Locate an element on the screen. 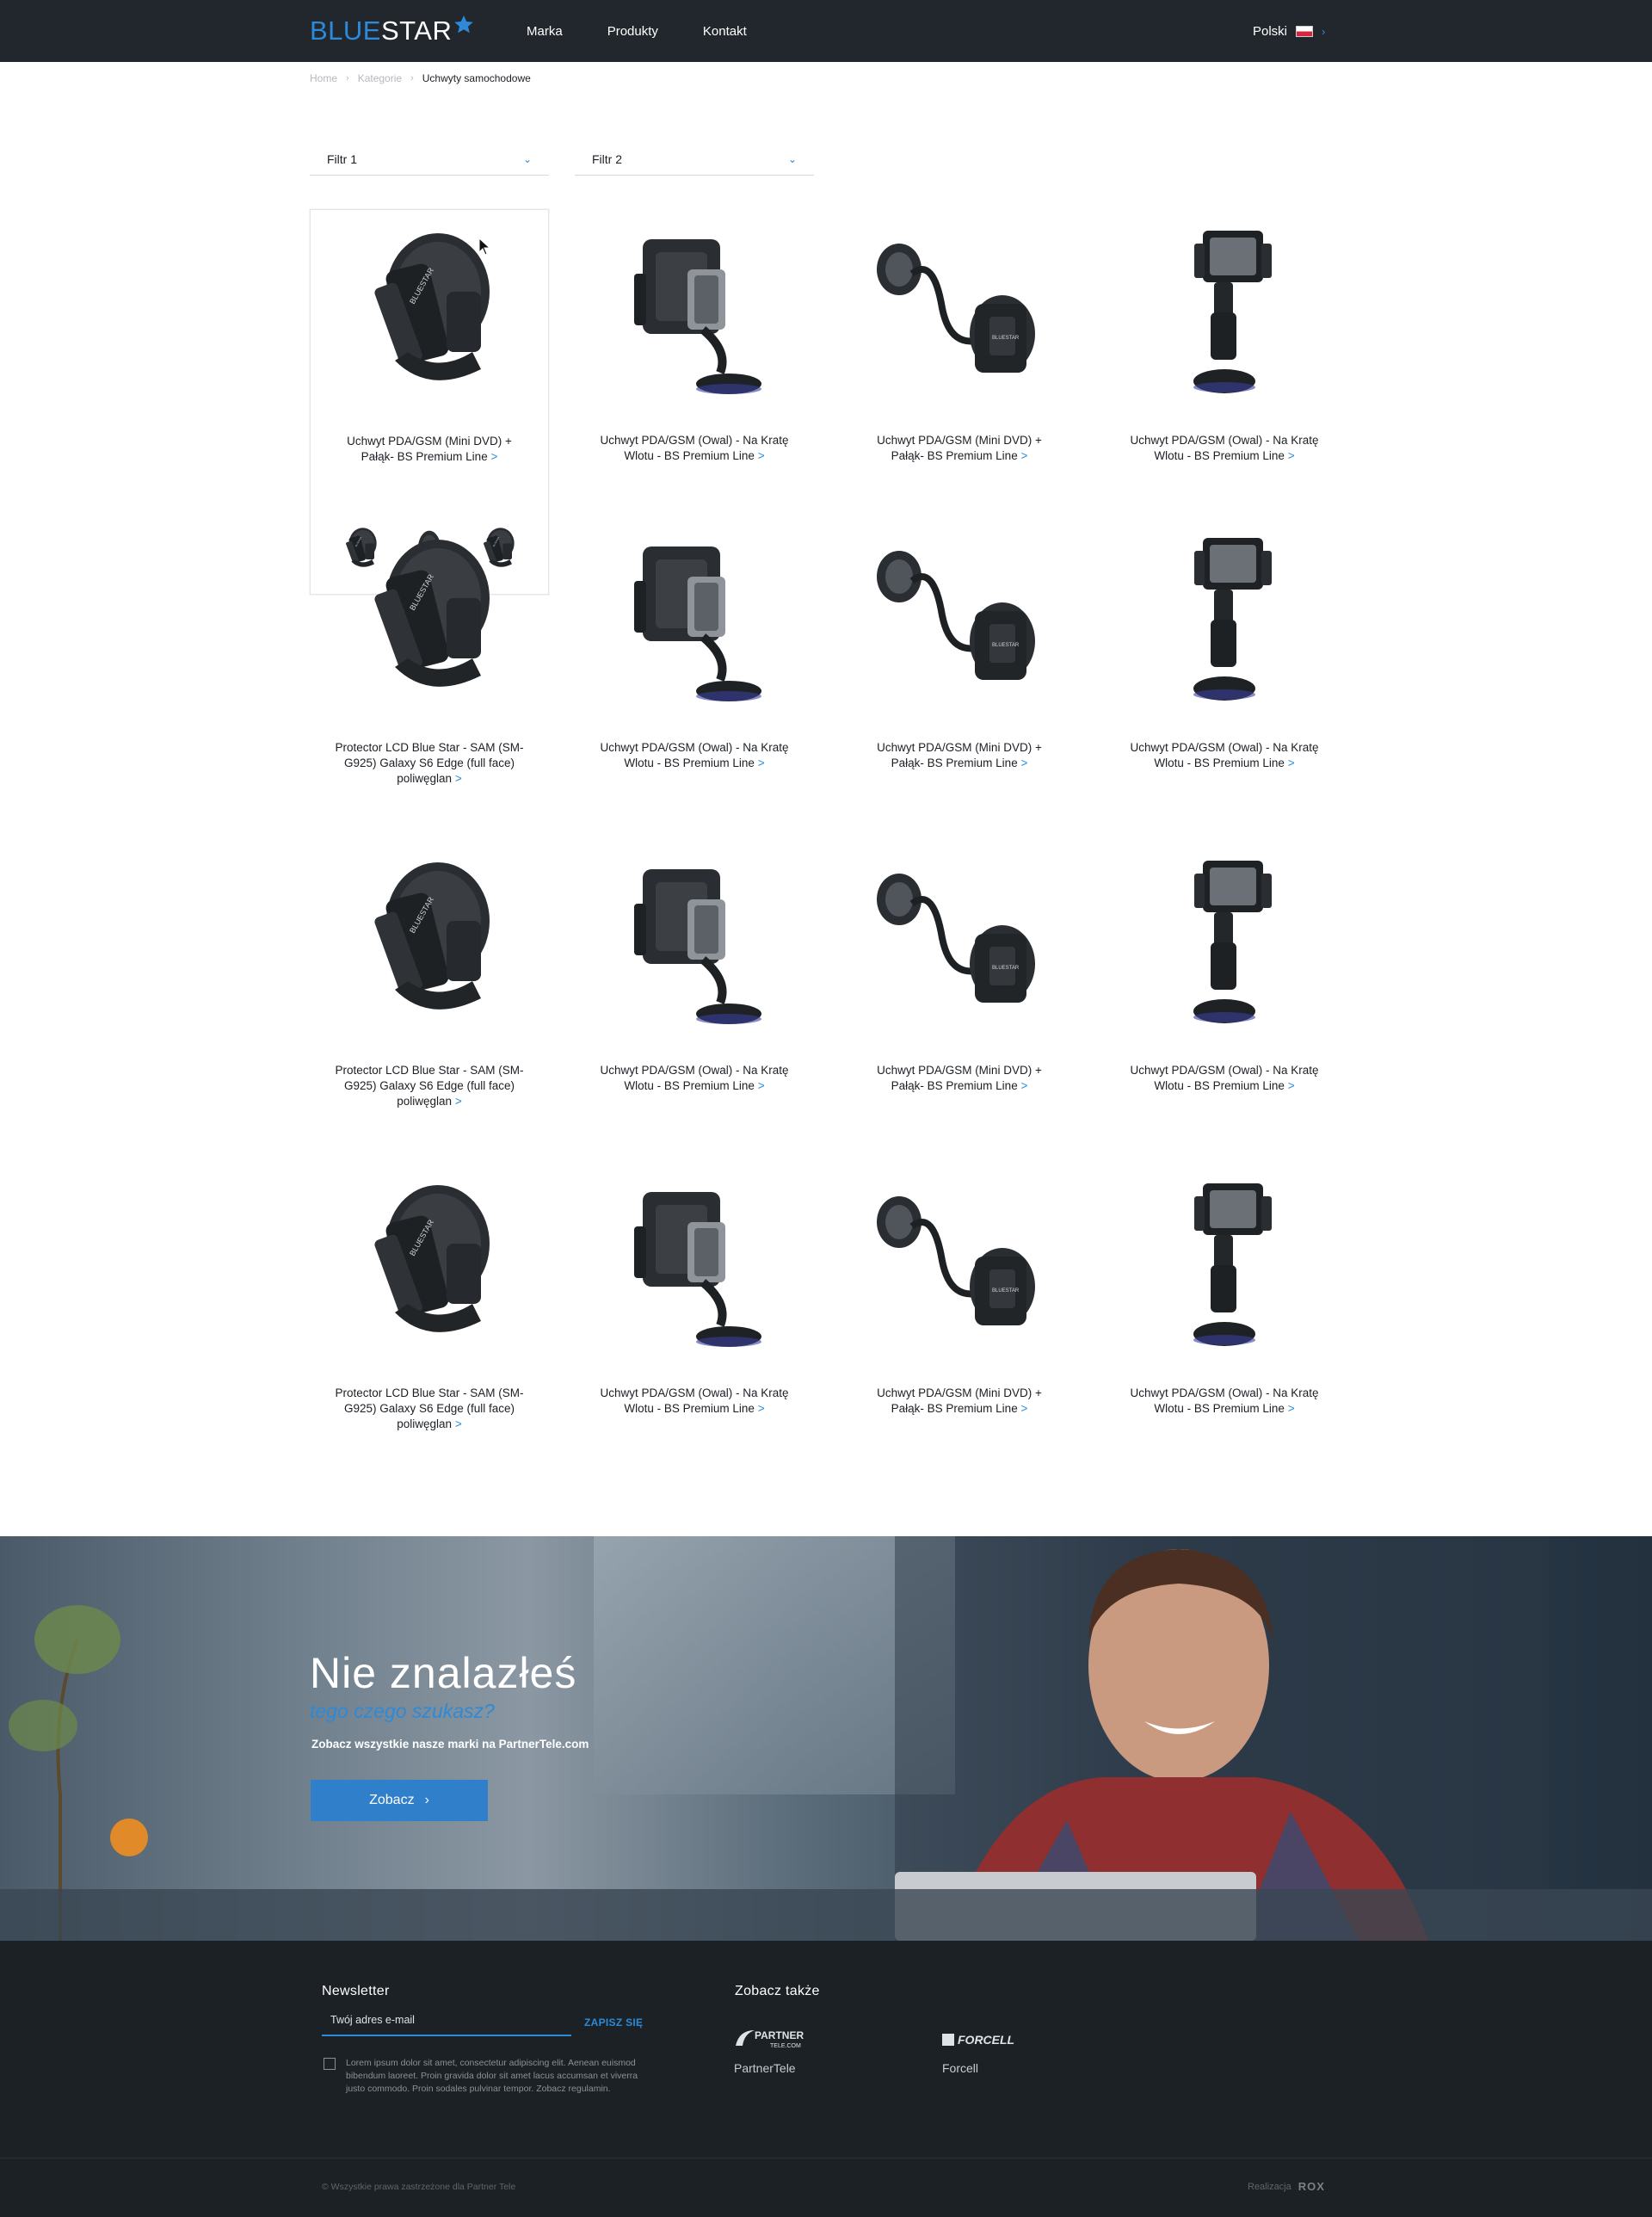  bluestar-logo: BLUE STAR is located at coordinates (392, 30).